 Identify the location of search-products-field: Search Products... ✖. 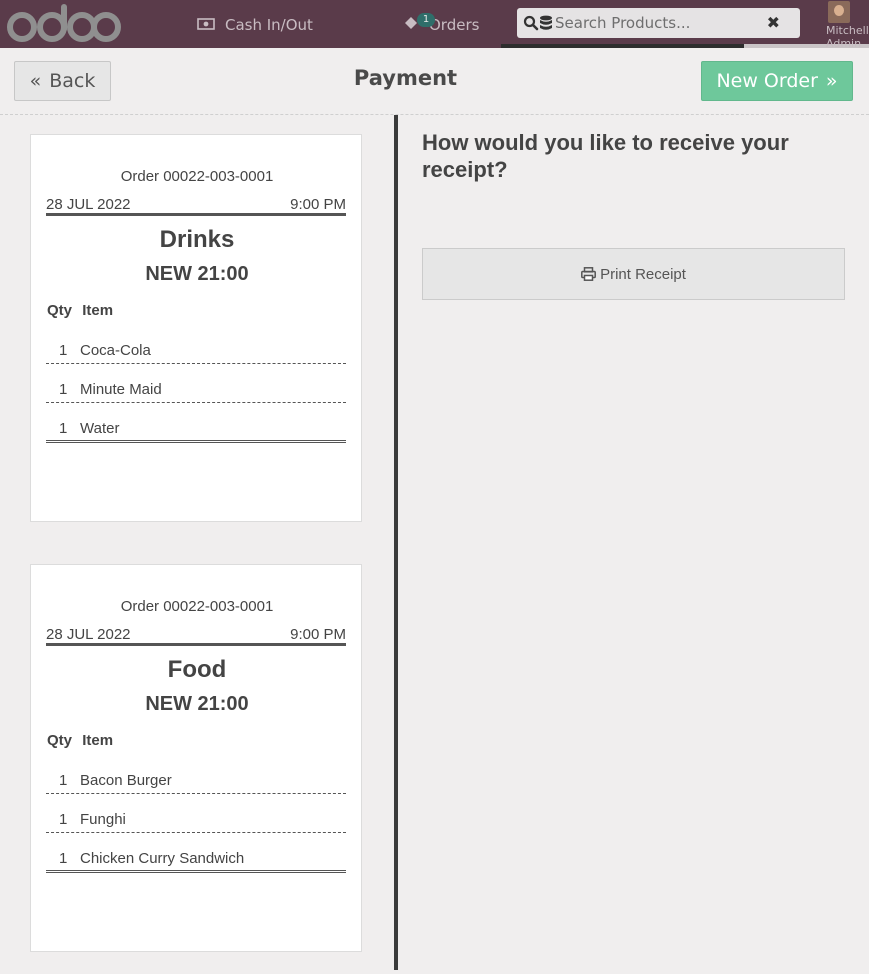
(658, 23).